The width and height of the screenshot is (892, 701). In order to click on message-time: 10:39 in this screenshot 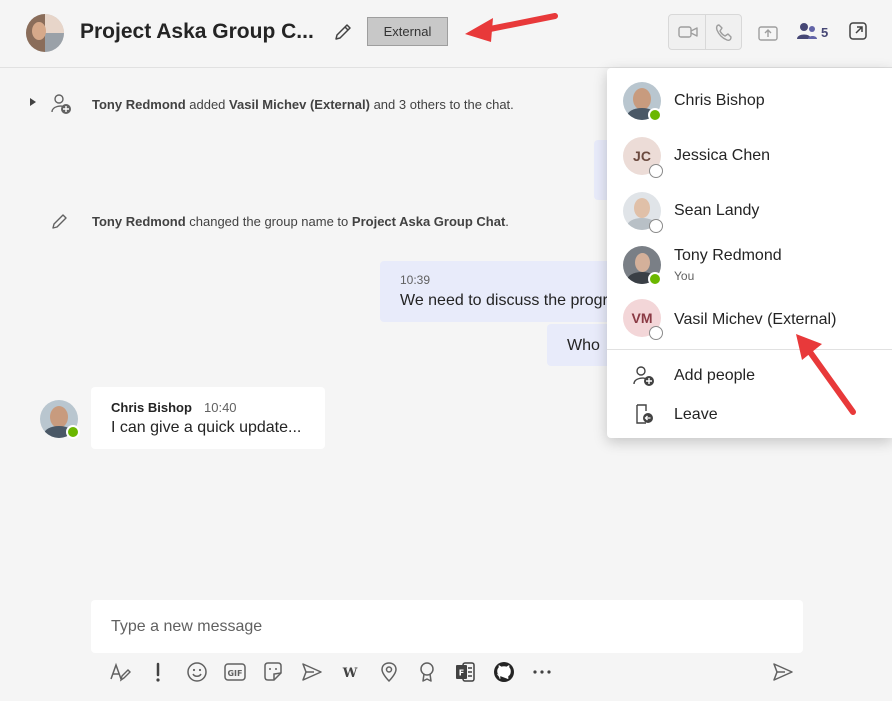, I will do `click(415, 280)`.